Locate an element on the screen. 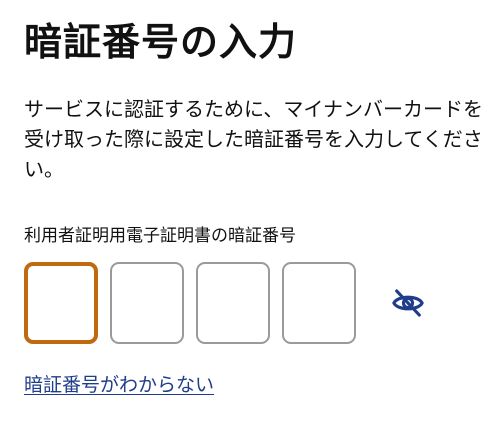  page-title: 暗証番号の入力 is located at coordinates (161, 42).